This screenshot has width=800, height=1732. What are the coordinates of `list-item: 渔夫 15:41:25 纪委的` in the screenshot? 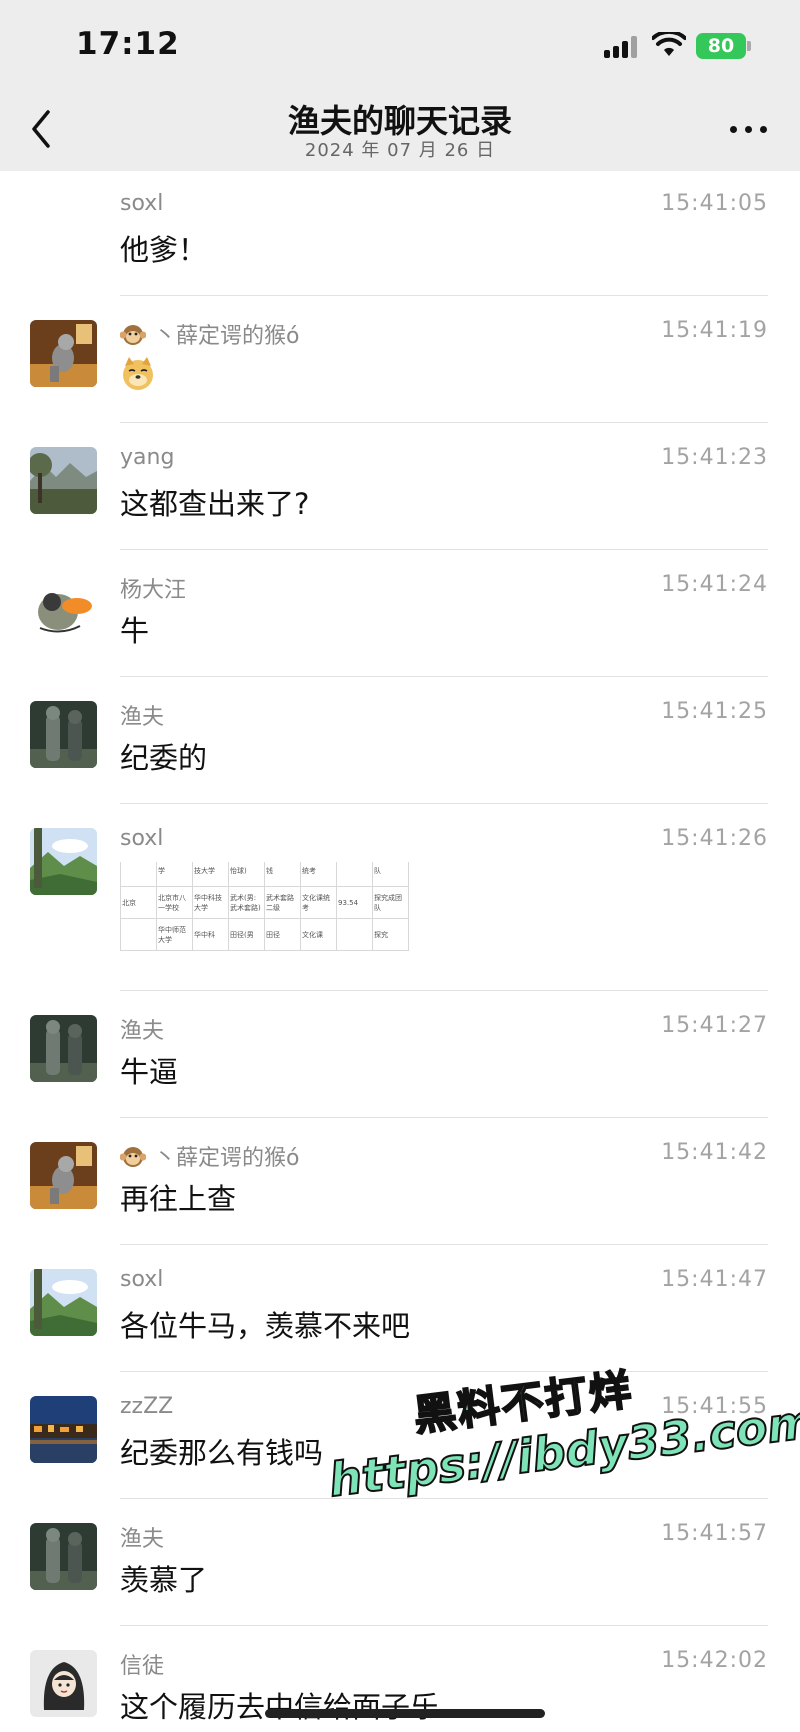 It's located at (400, 740).